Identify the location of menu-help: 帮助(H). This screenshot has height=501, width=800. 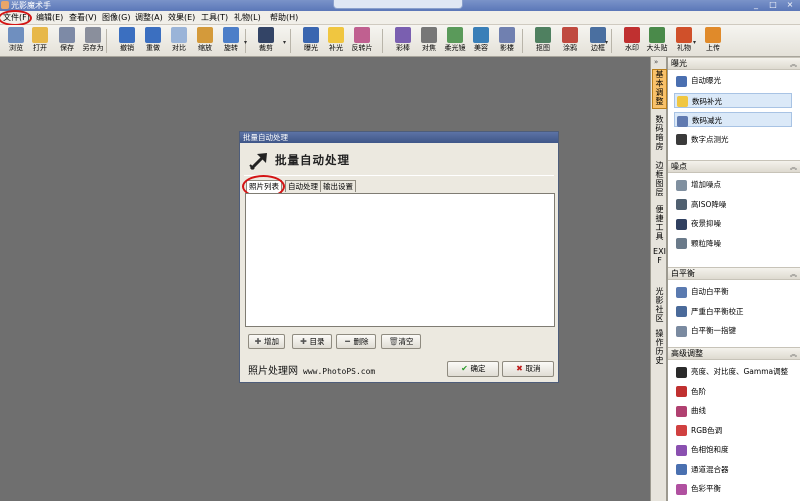
(284, 18).